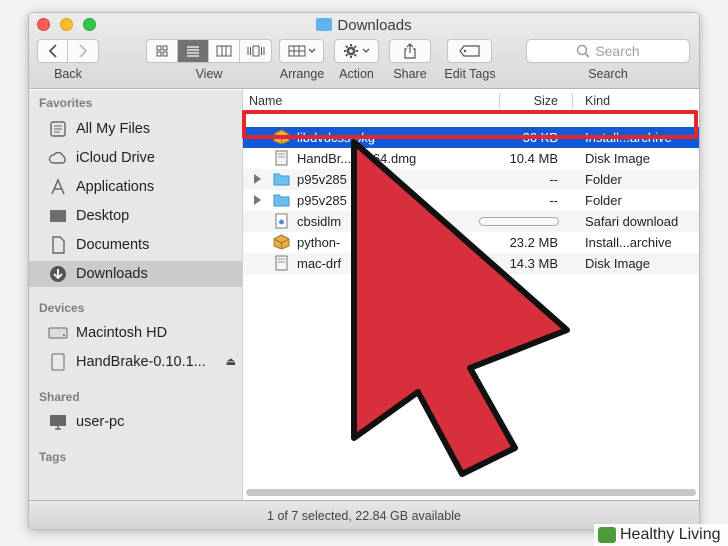  I want to click on leaf-logo-icon, so click(607, 535).